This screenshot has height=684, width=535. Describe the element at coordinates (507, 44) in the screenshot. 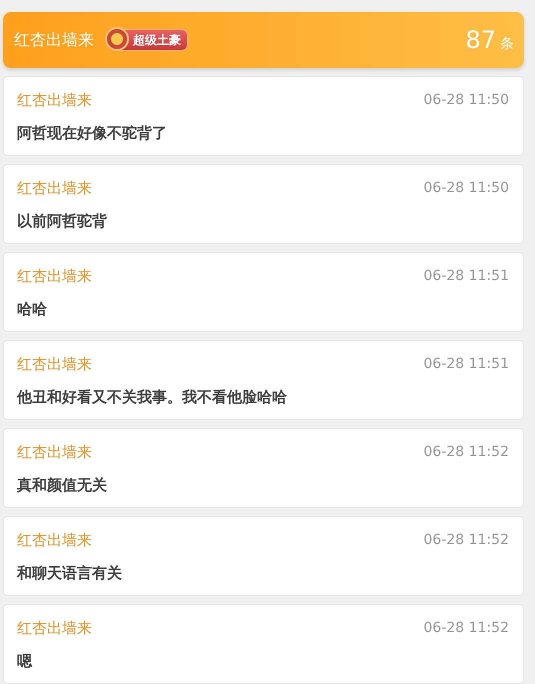

I see `count-unit: 条` at that location.